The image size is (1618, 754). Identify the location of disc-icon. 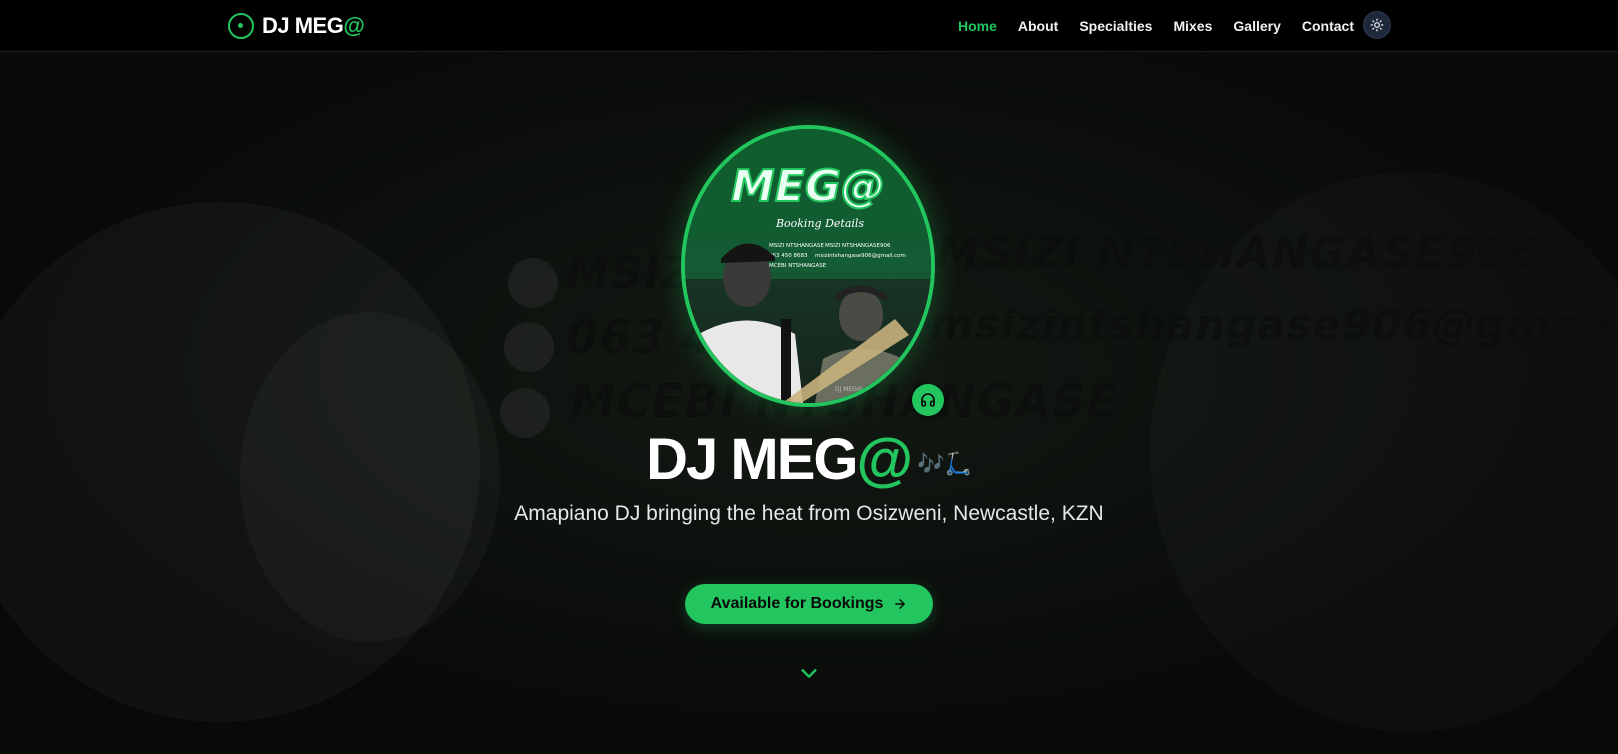
(241, 26).